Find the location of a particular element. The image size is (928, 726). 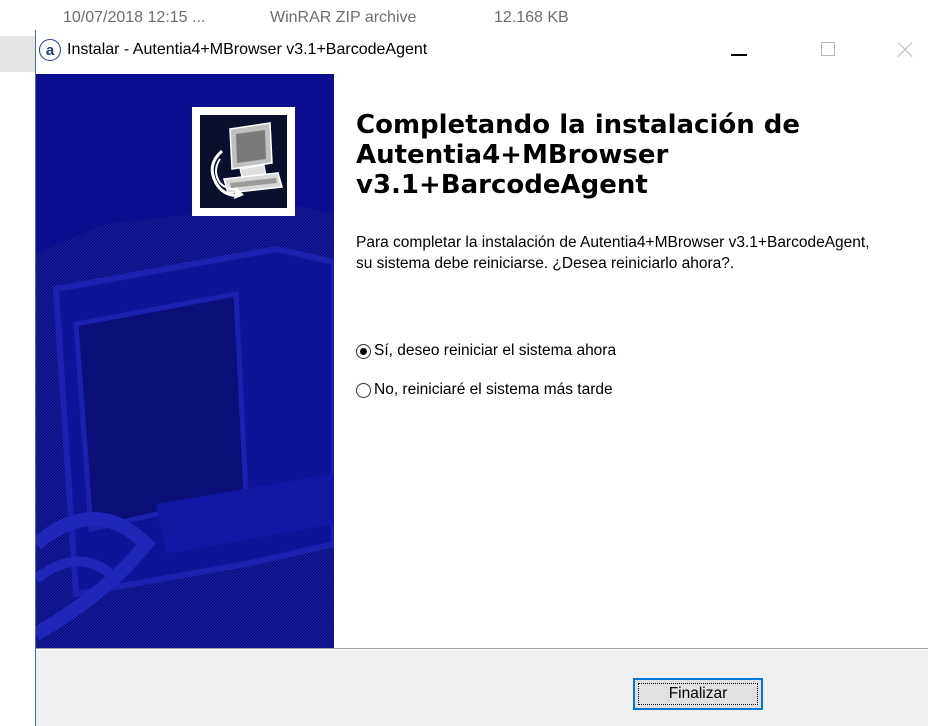

footer-divider-highlight is located at coordinates (482, 649).